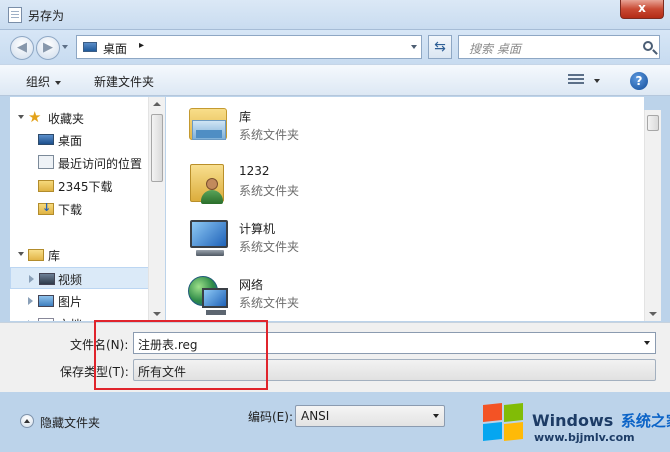 Image resolution: width=670 pixels, height=452 pixels. What do you see at coordinates (245, 117) in the screenshot?
I see `file-name: 库` at bounding box center [245, 117].